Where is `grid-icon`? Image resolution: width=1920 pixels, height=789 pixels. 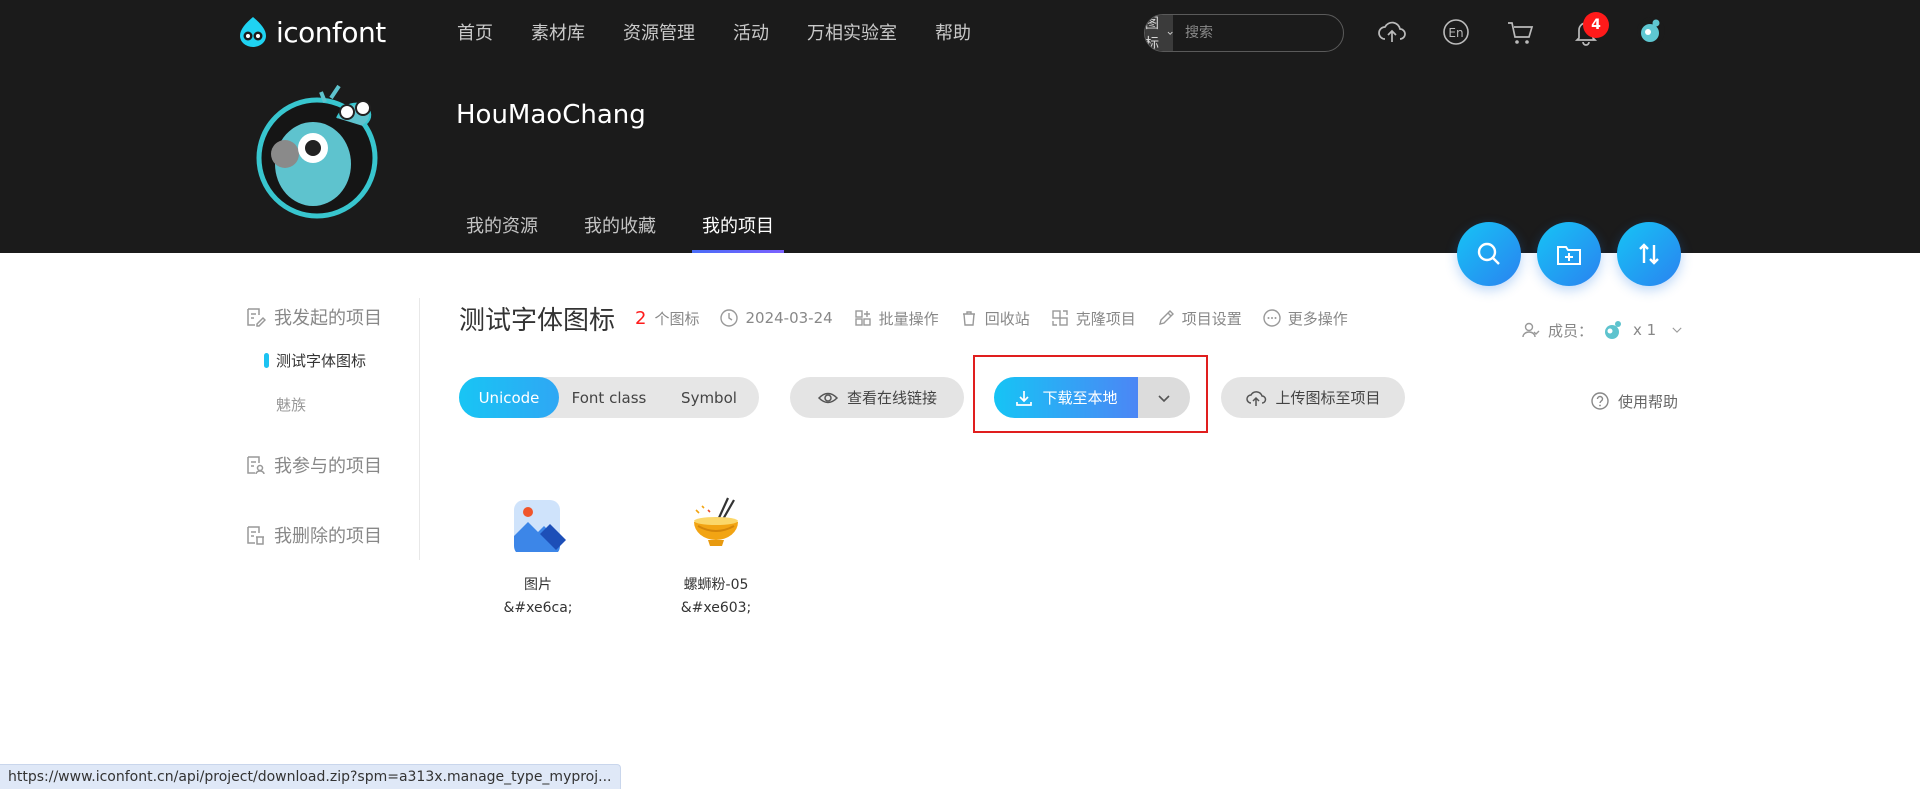
grid-icon is located at coordinates (862, 318).